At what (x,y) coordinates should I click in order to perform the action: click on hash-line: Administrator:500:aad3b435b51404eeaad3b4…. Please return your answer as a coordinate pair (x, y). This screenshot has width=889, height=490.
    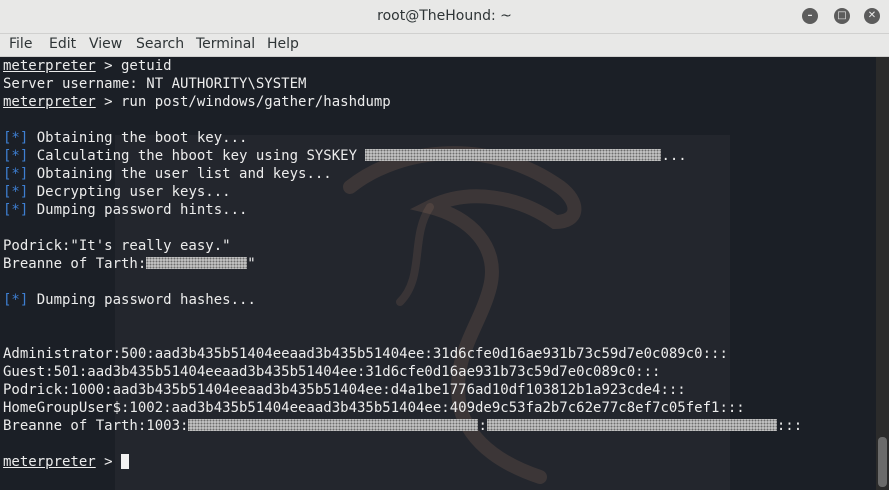
    Looking at the image, I should click on (365, 354).